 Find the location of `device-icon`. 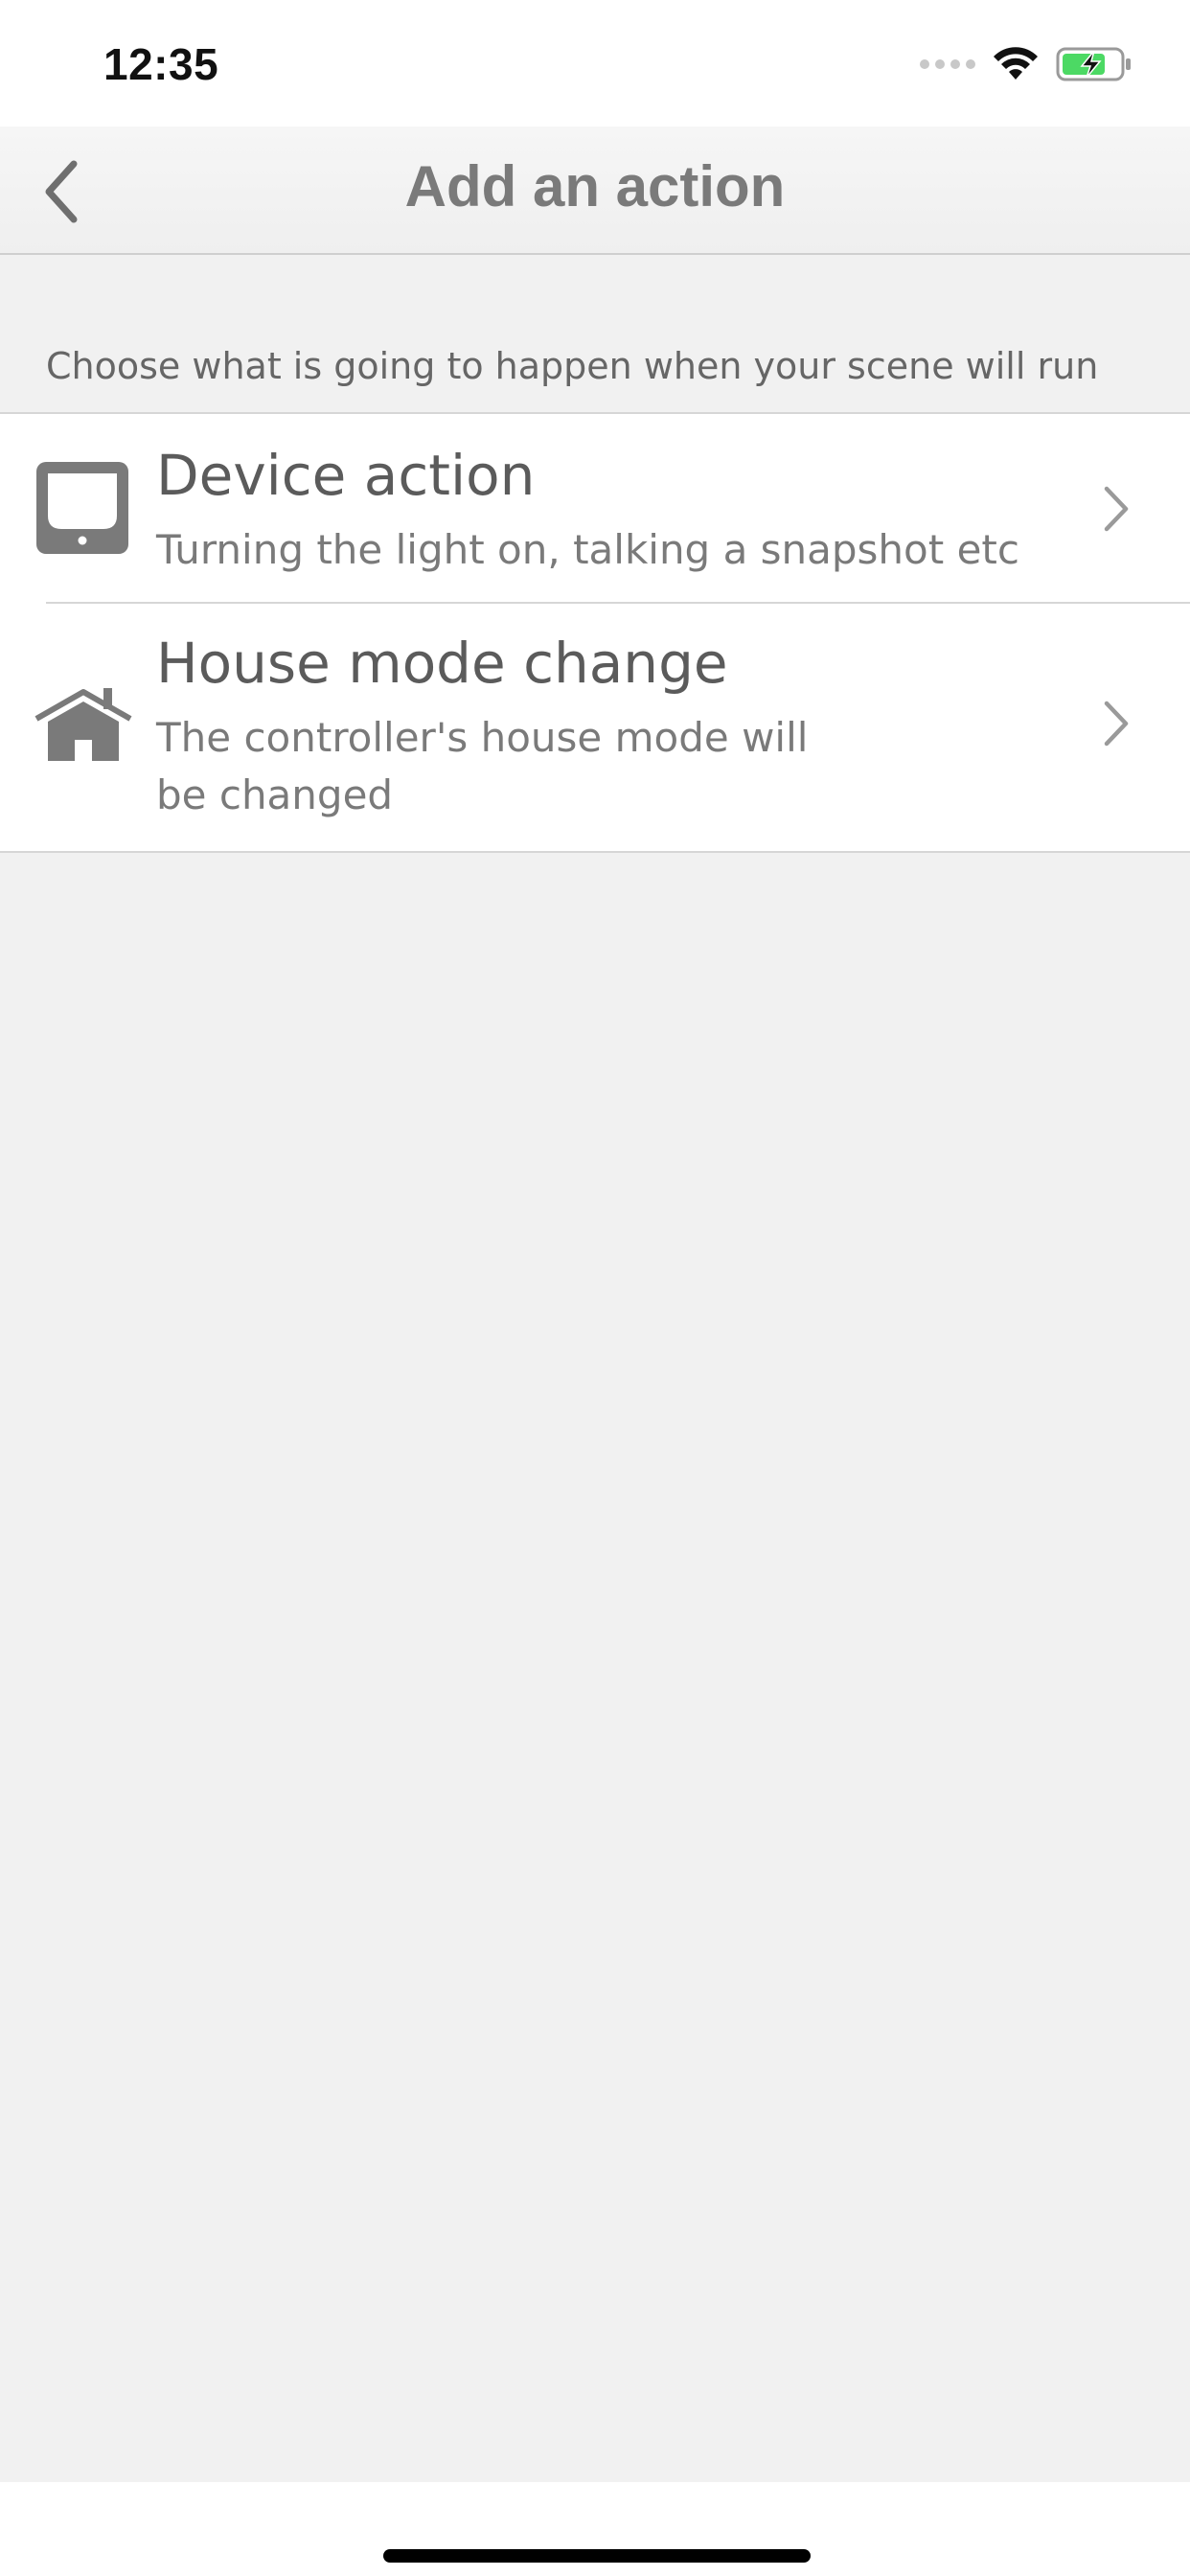

device-icon is located at coordinates (82, 508).